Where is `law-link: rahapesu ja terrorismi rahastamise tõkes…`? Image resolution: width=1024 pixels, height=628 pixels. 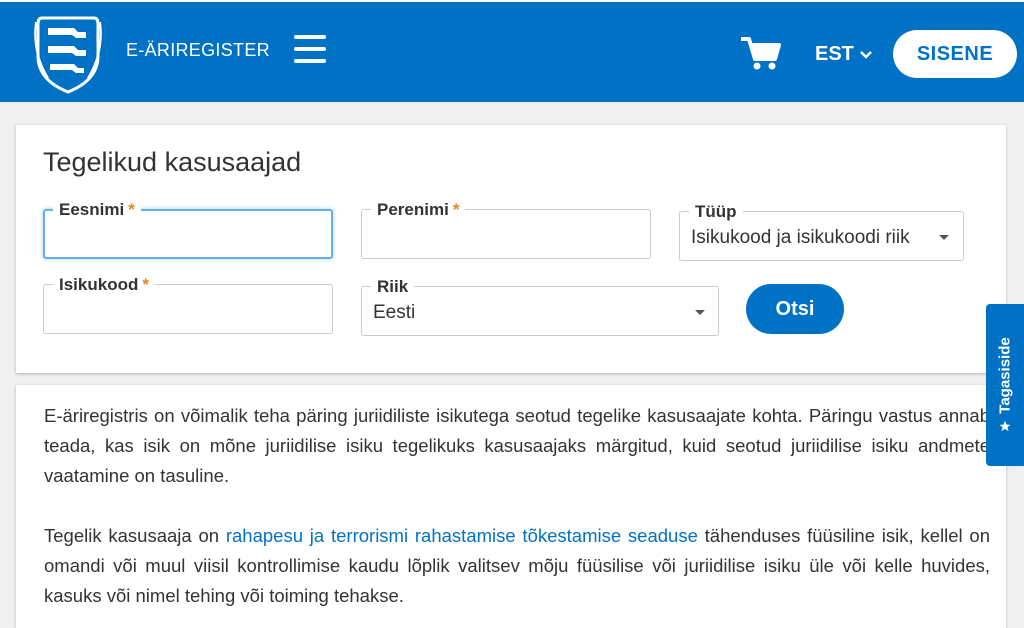 law-link: rahapesu ja terrorismi rahastamise tõkes… is located at coordinates (462, 535).